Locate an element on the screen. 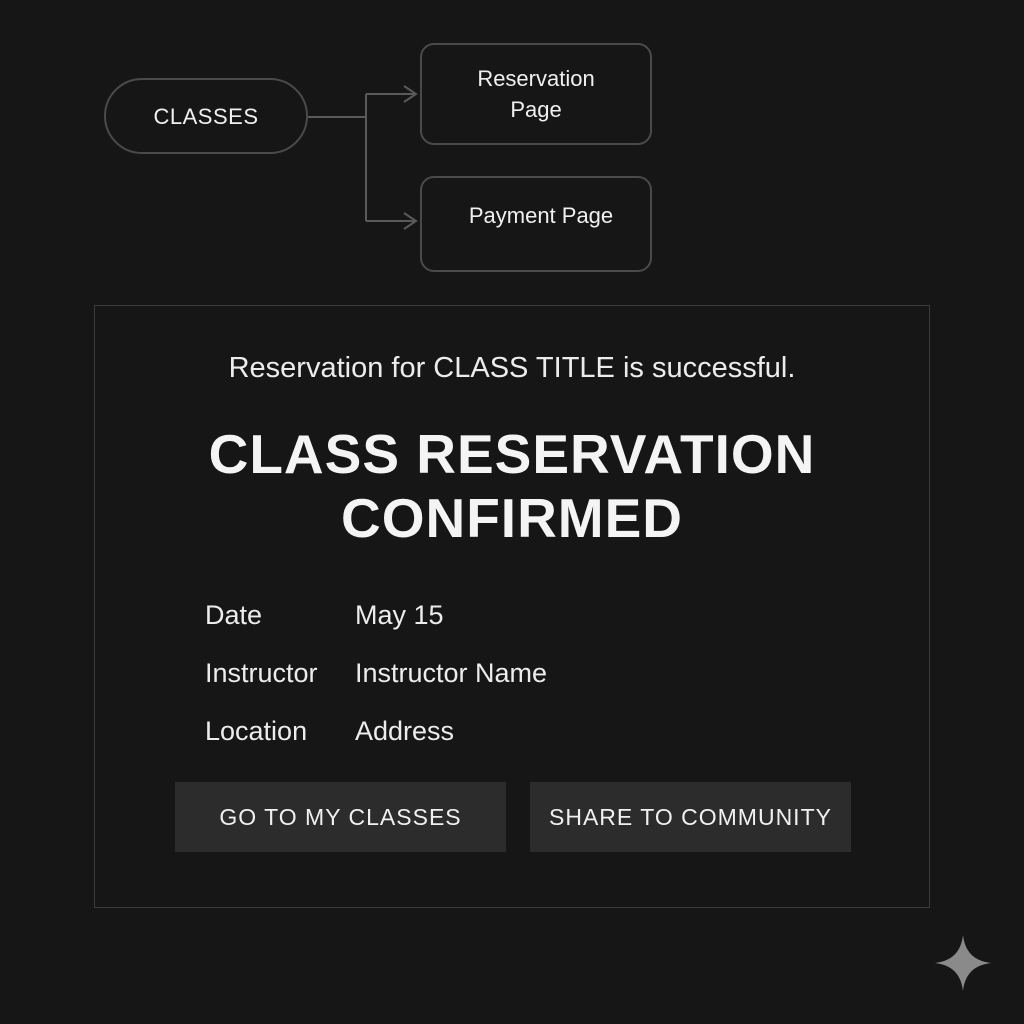 This screenshot has width=1024, height=1024. detail-row-location: Location Address is located at coordinates (376, 731).